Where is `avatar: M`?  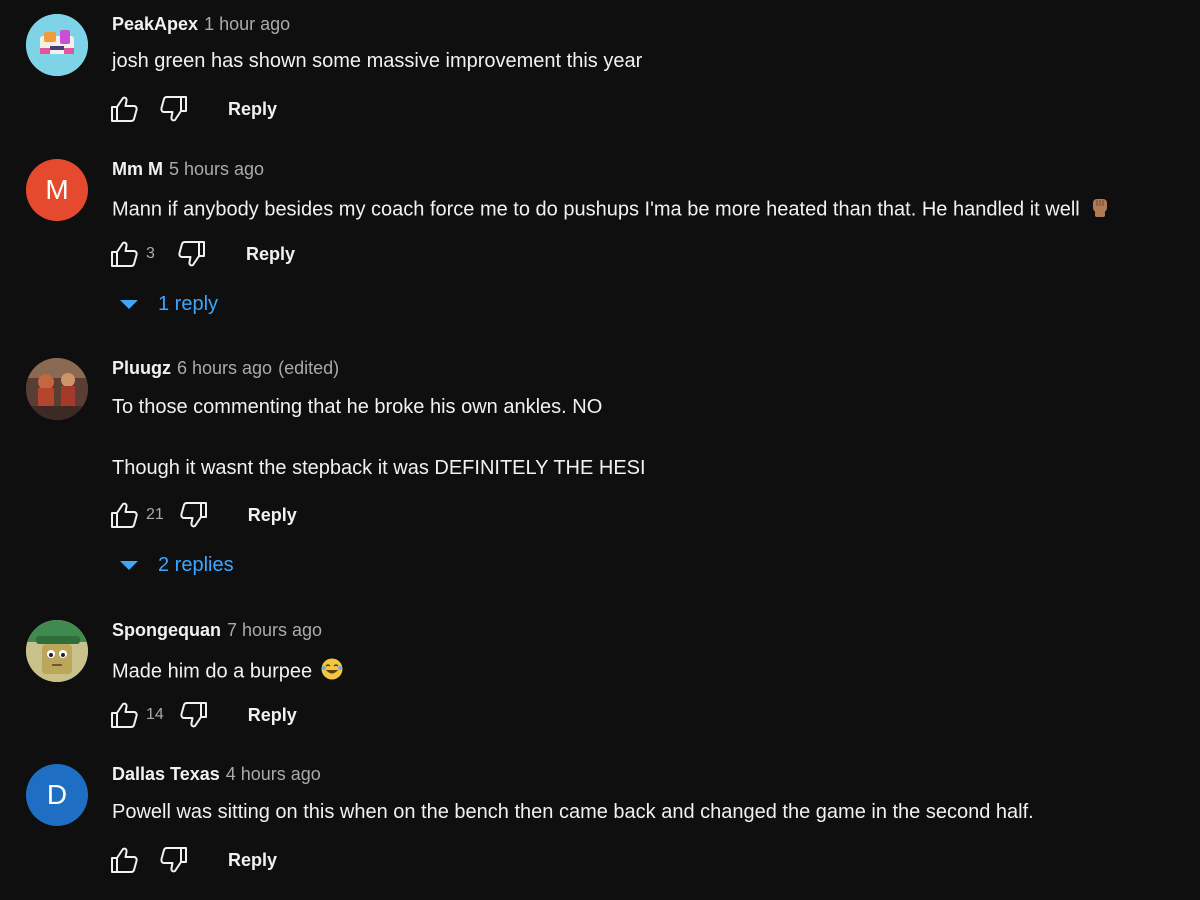 avatar: M is located at coordinates (57, 190).